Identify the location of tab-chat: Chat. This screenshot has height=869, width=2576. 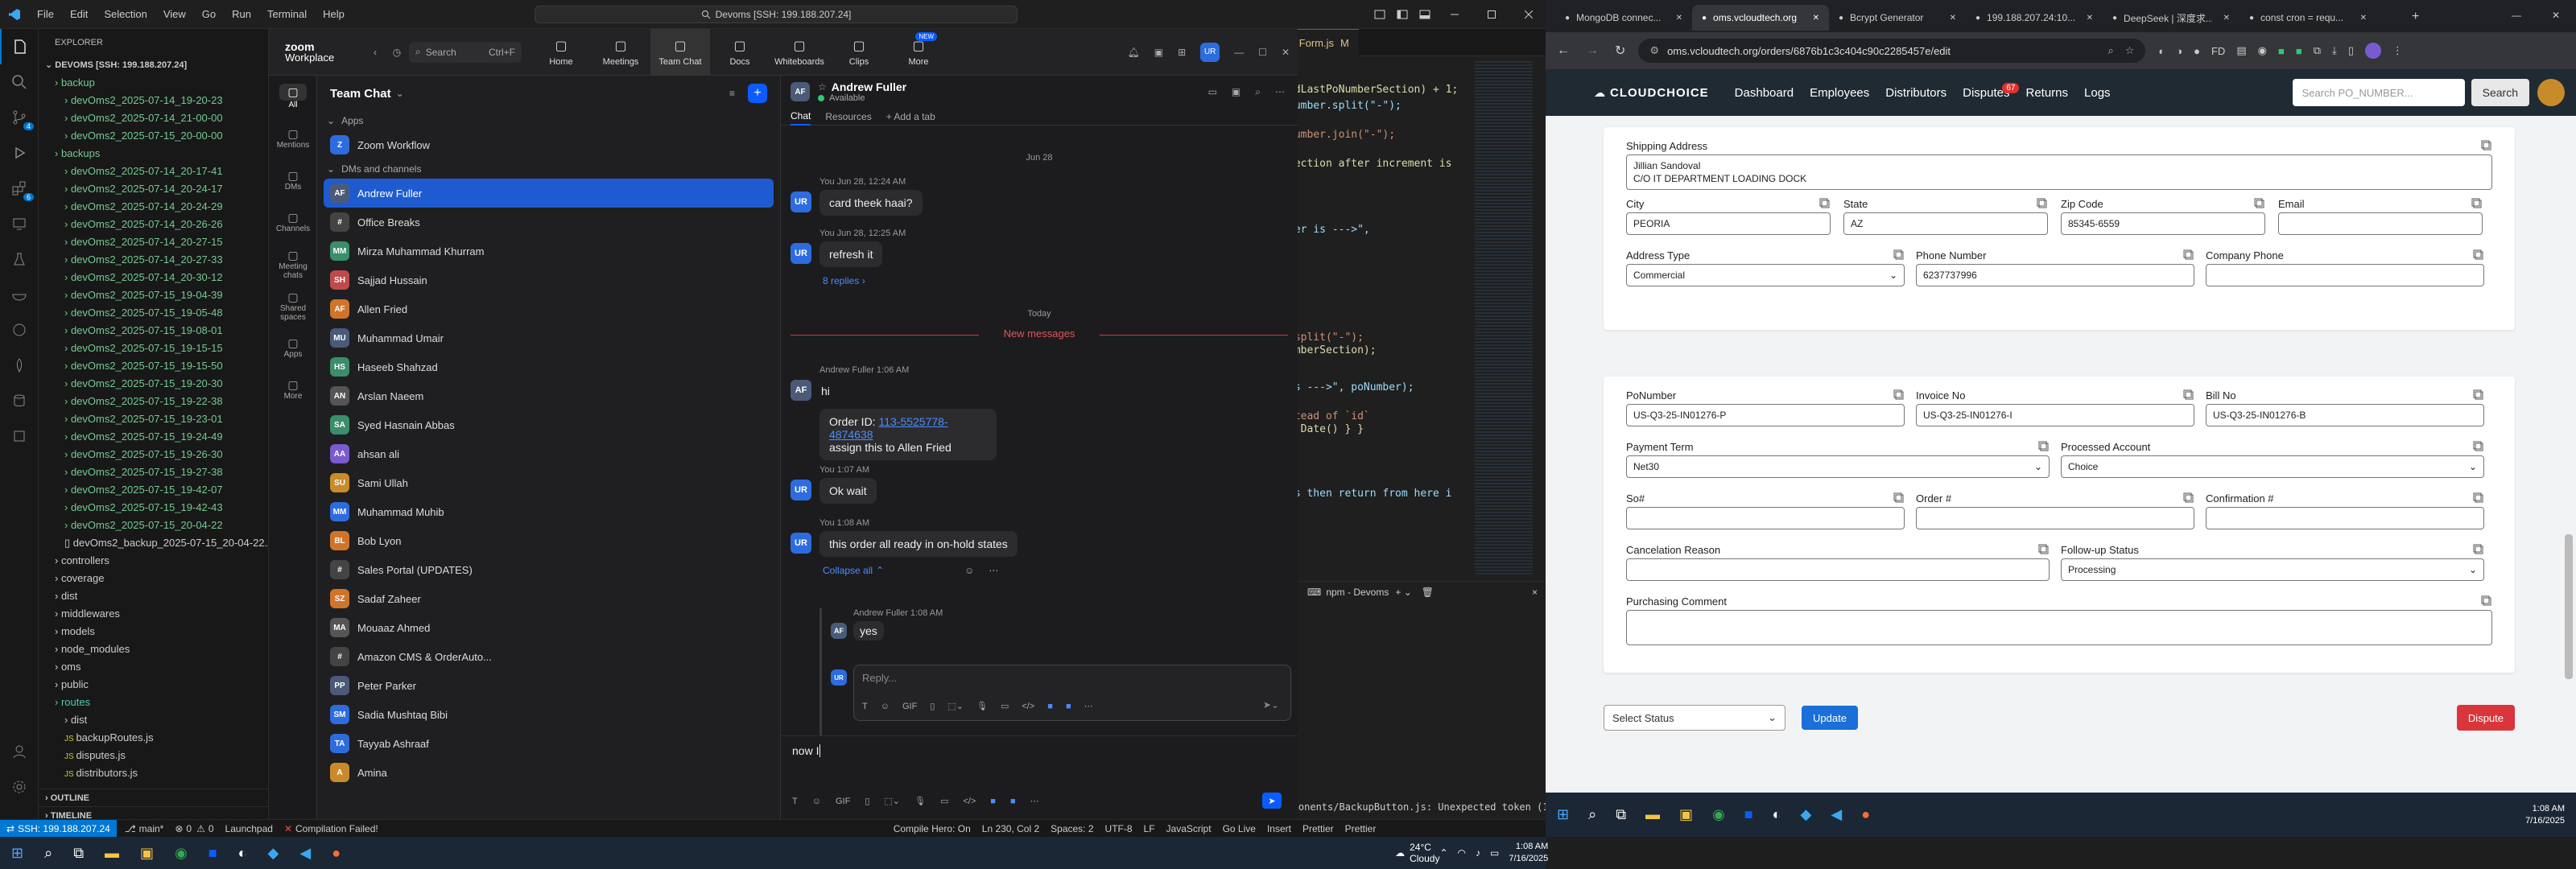
(801, 117).